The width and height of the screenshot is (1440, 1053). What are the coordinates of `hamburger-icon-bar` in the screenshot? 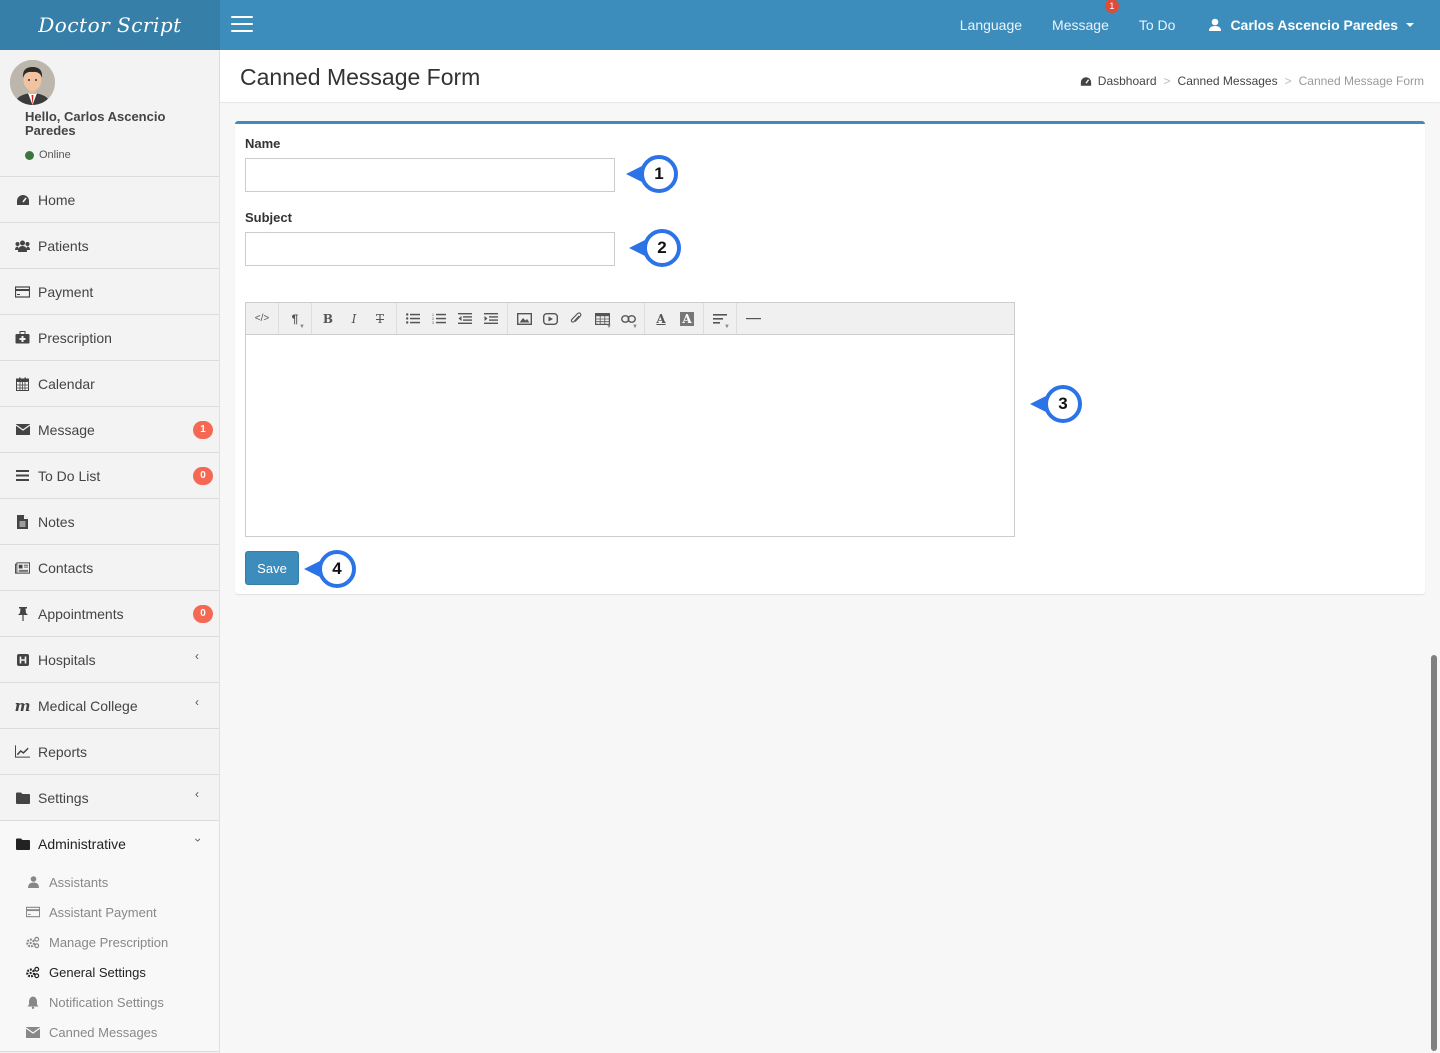 It's located at (242, 24).